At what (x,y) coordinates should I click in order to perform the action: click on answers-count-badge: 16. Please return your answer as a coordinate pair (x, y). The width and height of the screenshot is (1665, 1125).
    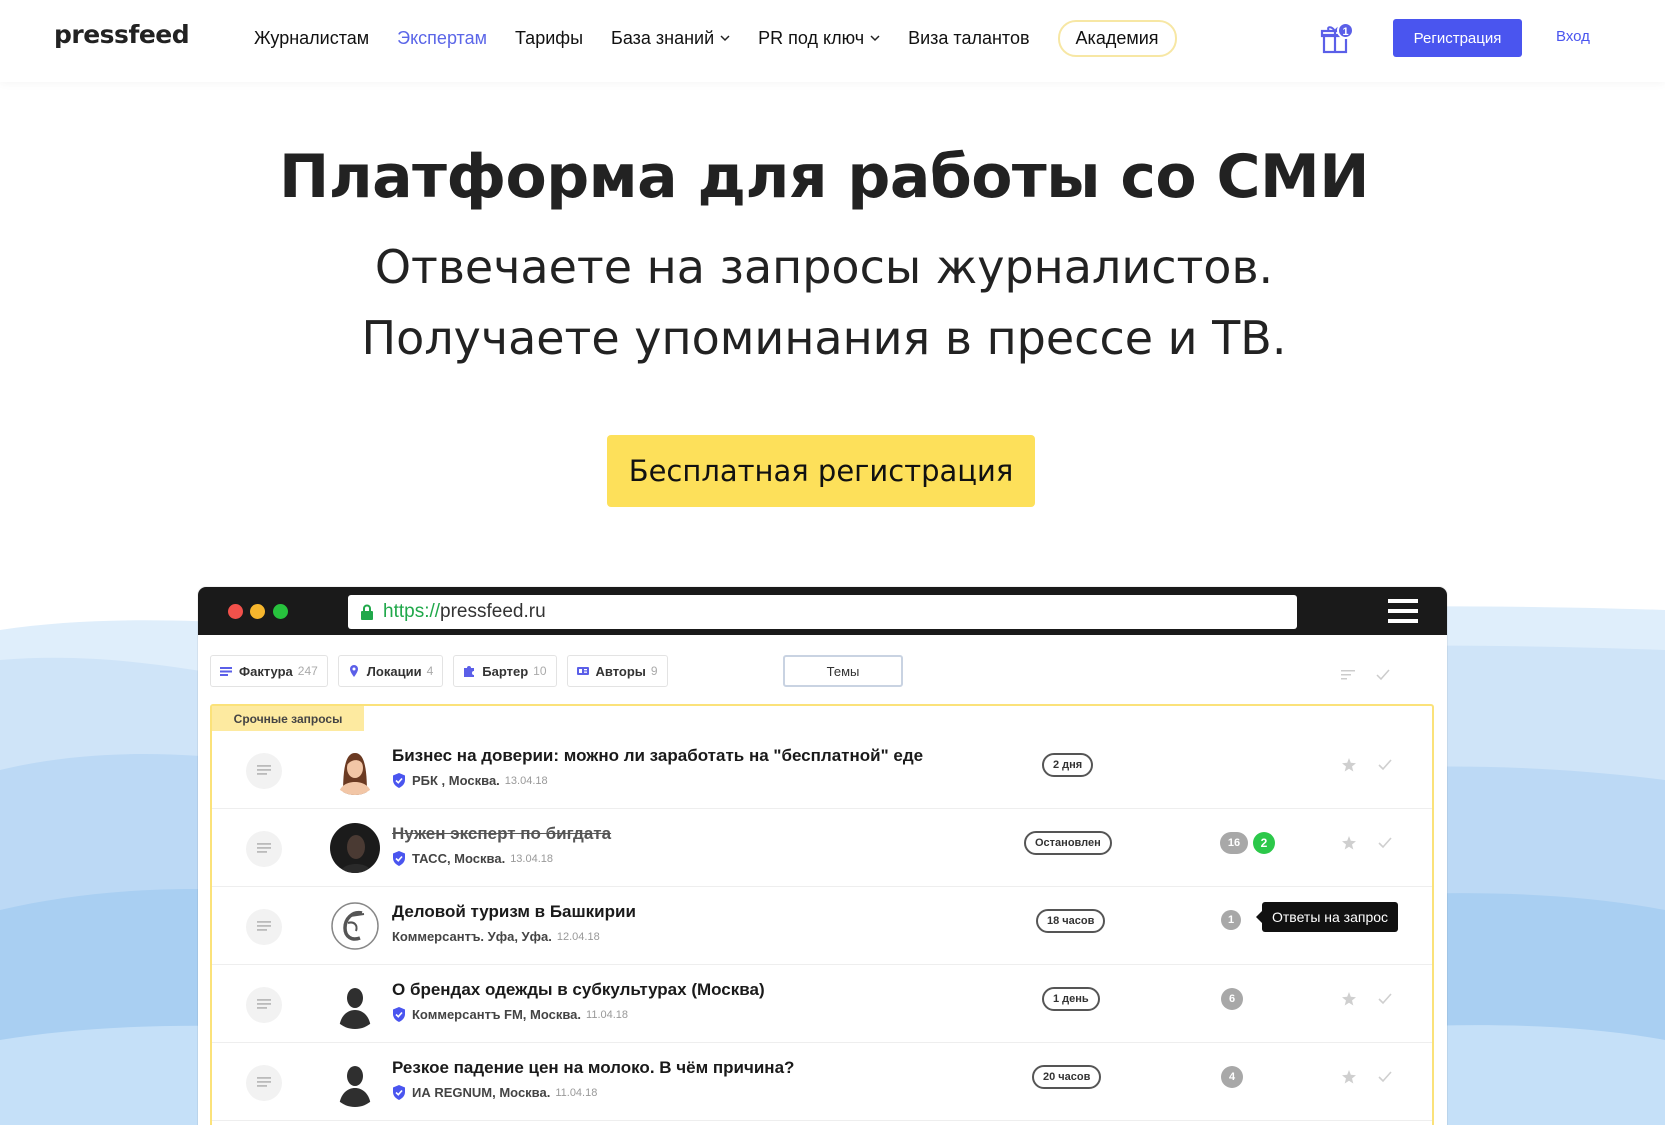
    Looking at the image, I should click on (1234, 843).